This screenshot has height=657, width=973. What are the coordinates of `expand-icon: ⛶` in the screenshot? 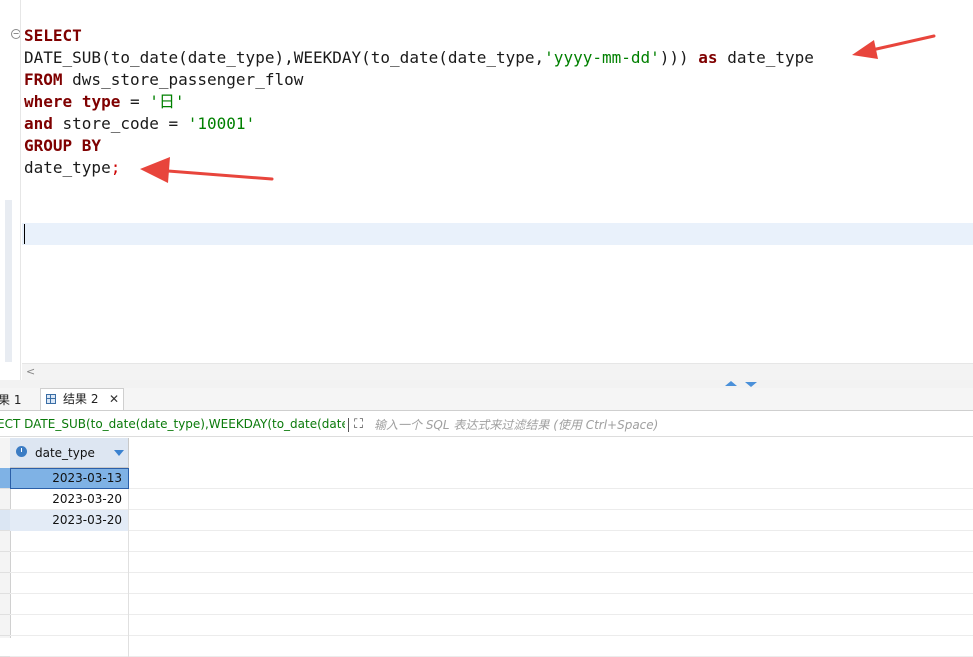 It's located at (361, 425).